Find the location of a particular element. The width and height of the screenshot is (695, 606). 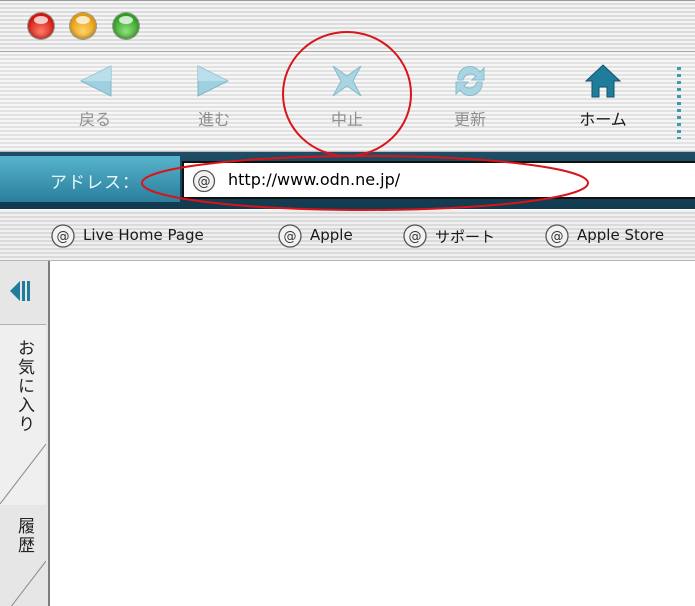

forward-icon is located at coordinates (213, 81).